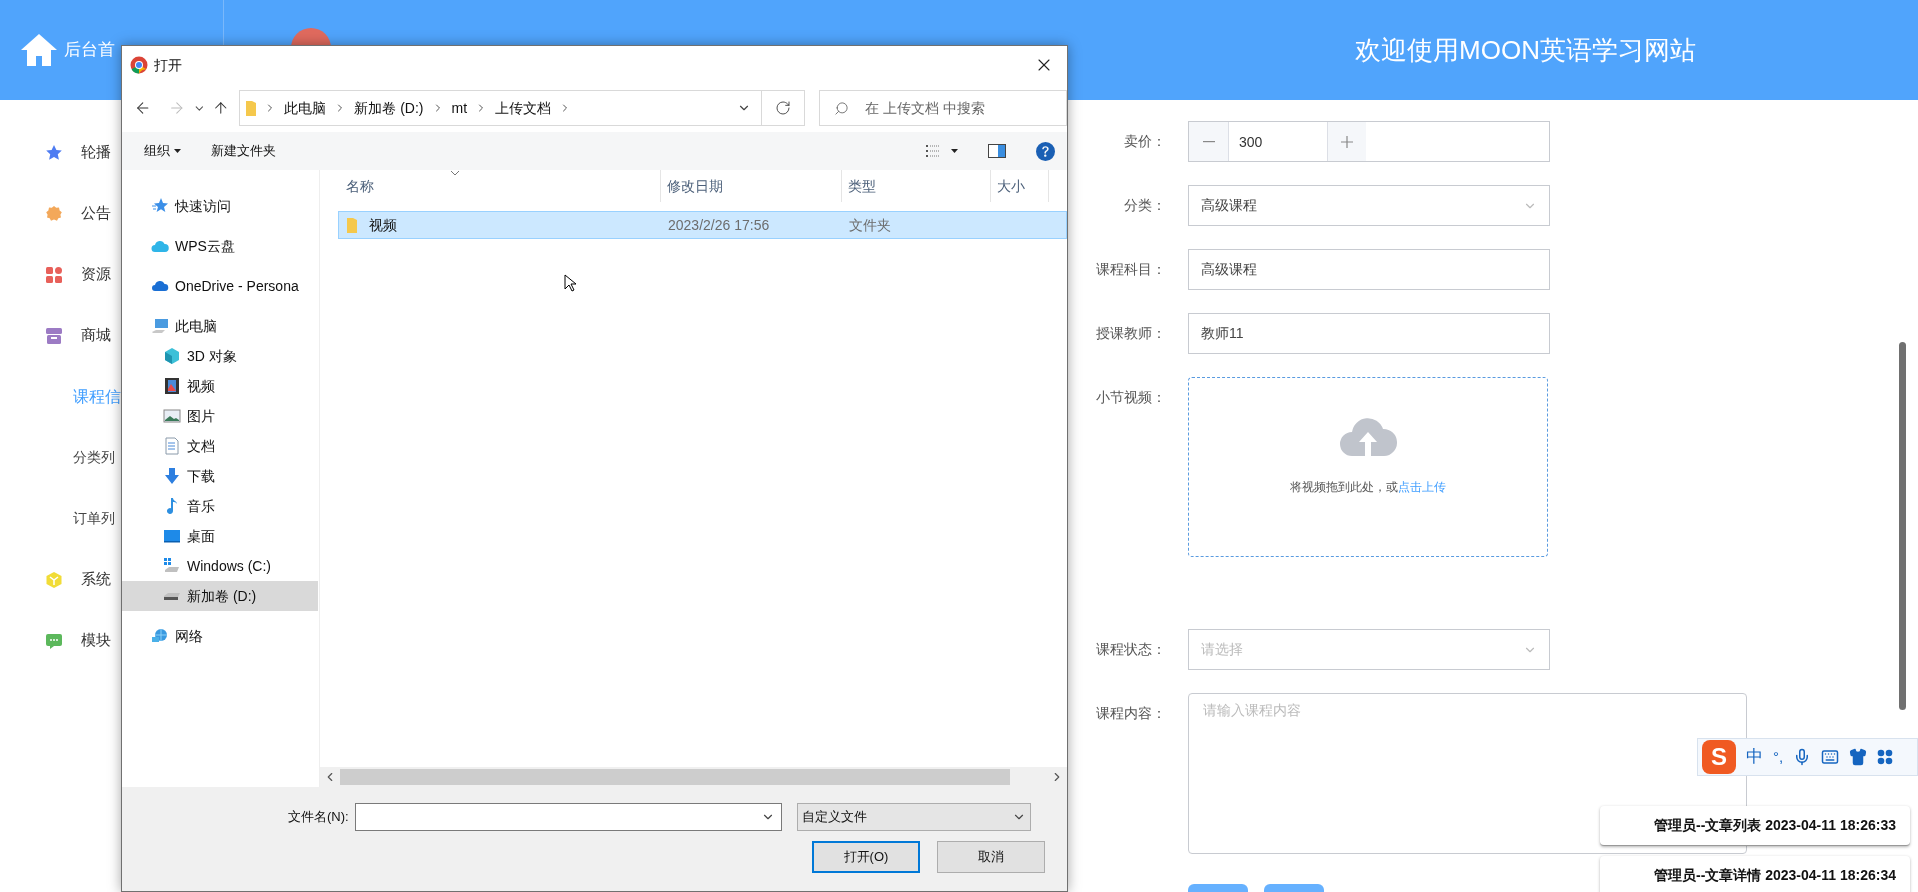 This screenshot has width=1918, height=892. What do you see at coordinates (220, 596) in the screenshot?
I see `nav-item: 新加卷 (D:)` at bounding box center [220, 596].